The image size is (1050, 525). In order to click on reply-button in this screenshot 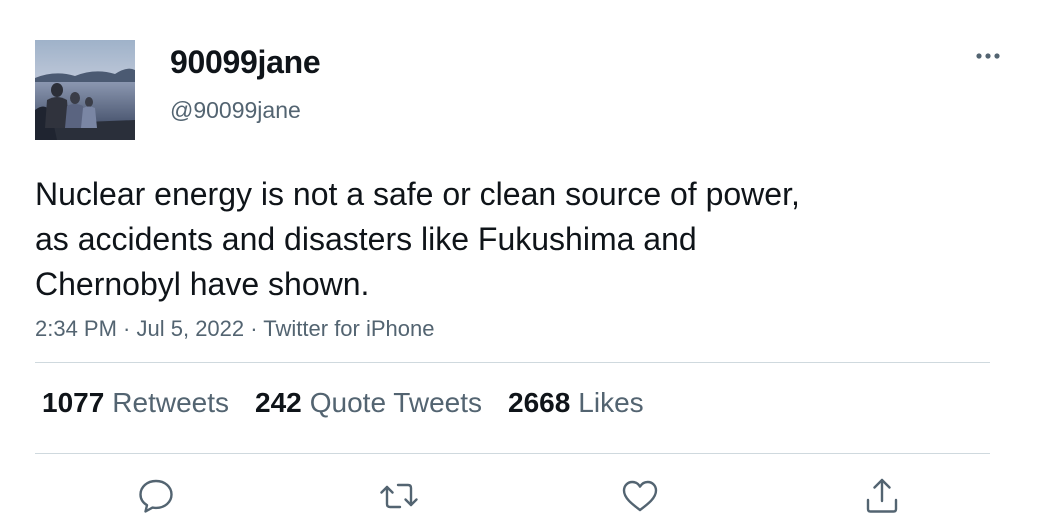, I will do `click(156, 496)`.